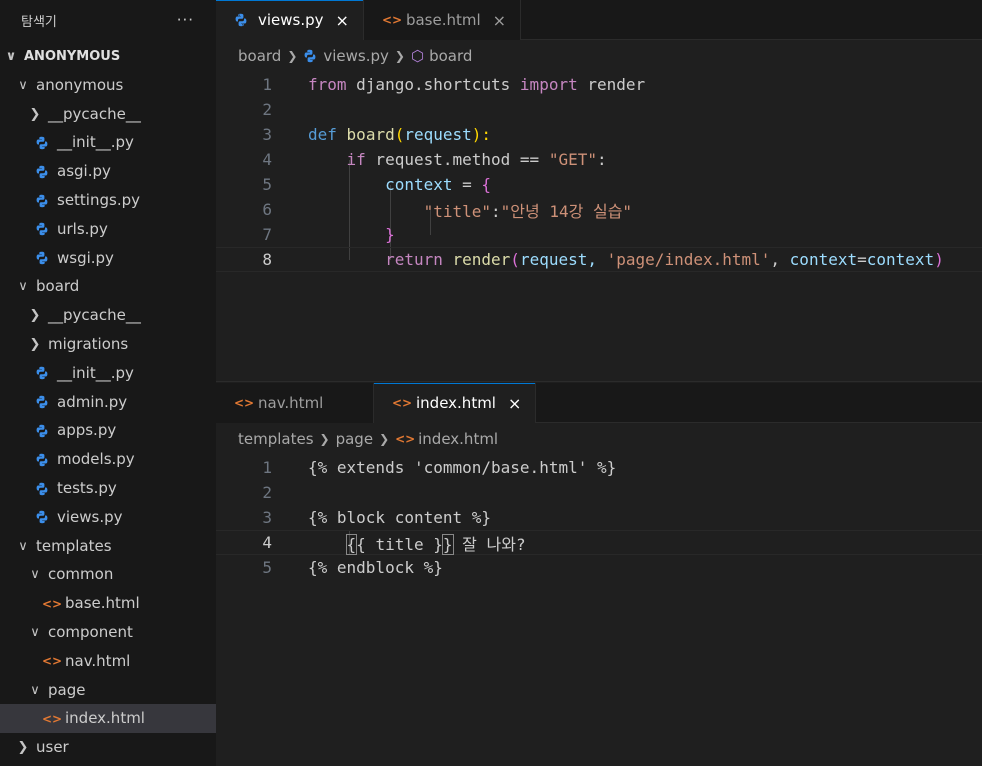 This screenshot has width=982, height=766. Describe the element at coordinates (90, 632) in the screenshot. I see `tree-label: component` at that location.